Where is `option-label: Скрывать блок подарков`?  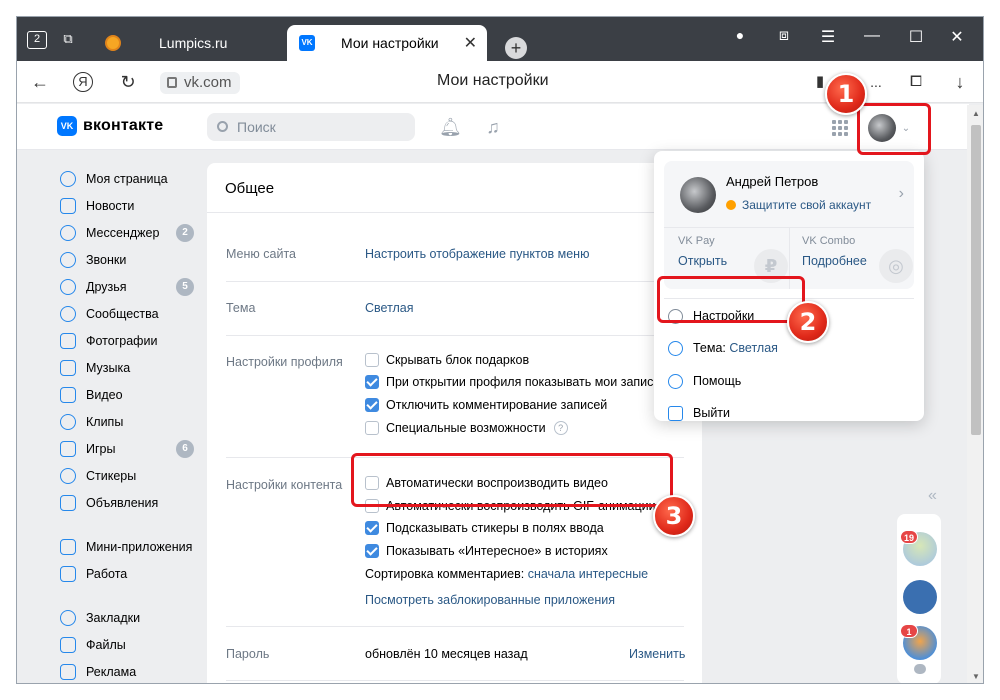 option-label: Скрывать блок подарков is located at coordinates (458, 360).